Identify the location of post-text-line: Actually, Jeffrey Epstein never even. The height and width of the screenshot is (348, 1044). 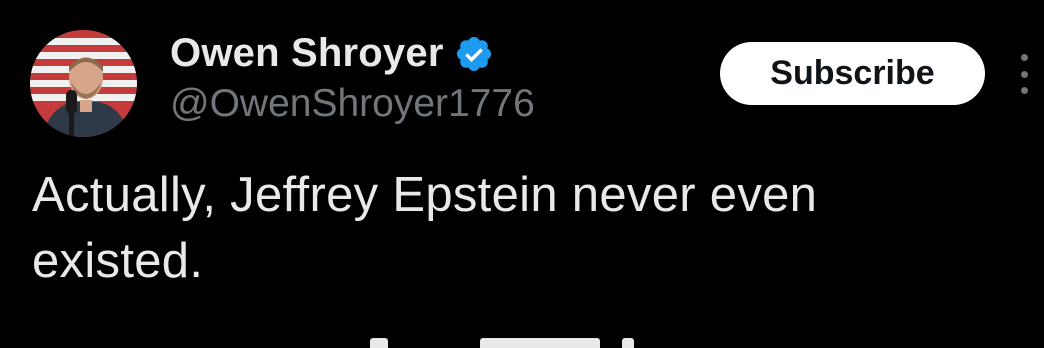
(425, 195).